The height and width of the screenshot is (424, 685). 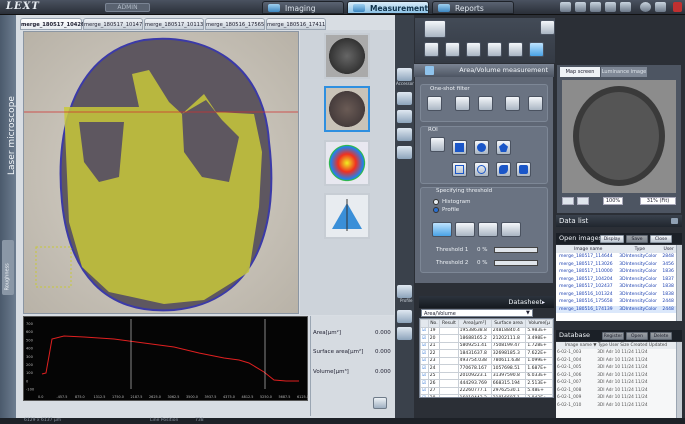 I want to click on roi-circle-outline-icon, so click(x=481, y=169).